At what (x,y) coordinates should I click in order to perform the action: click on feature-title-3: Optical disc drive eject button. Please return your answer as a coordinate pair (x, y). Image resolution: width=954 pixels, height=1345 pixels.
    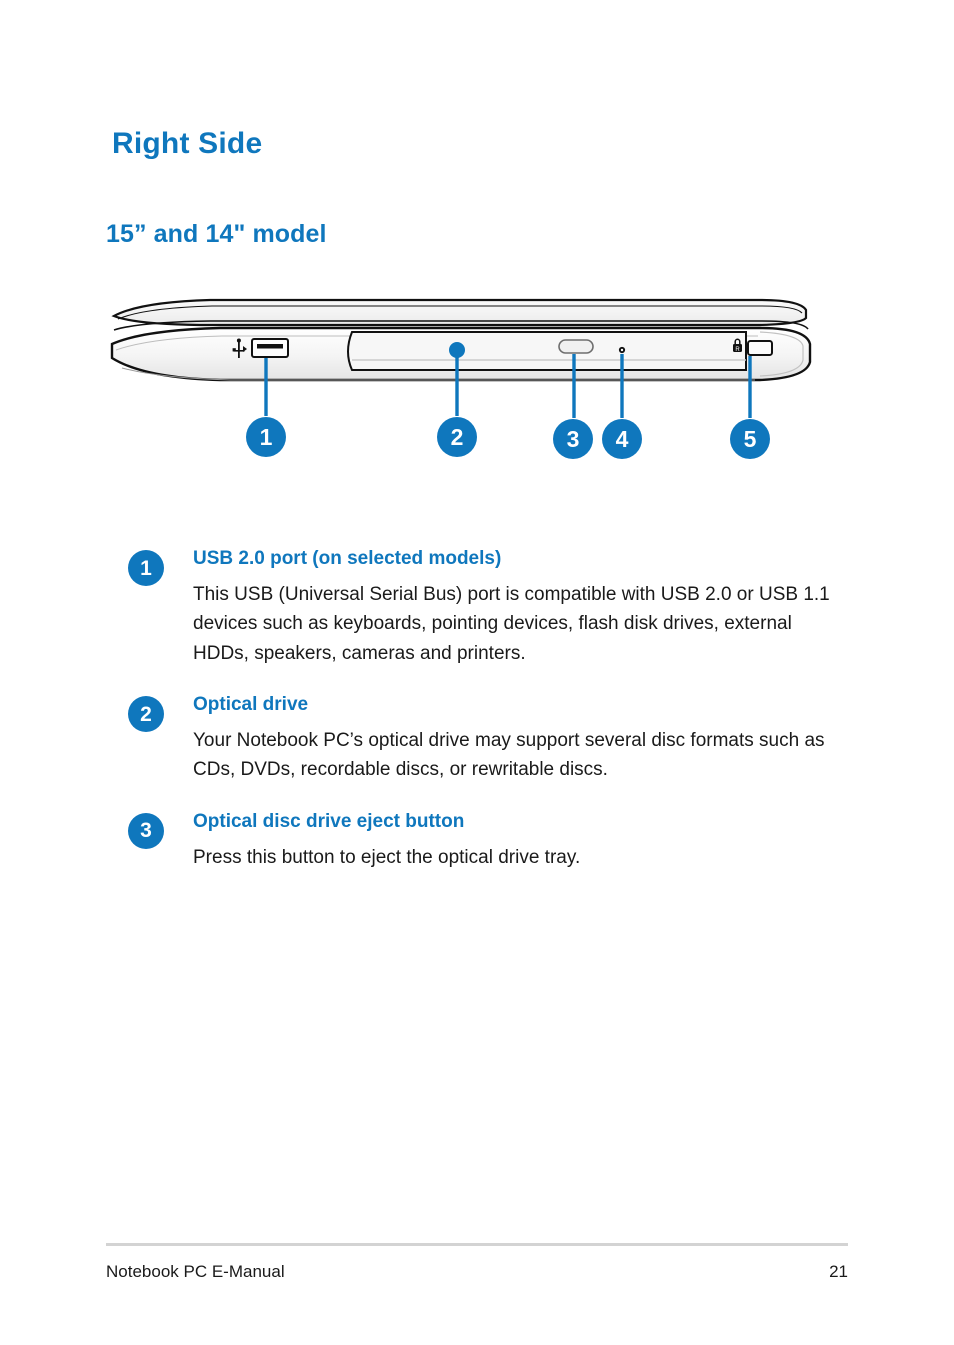
    Looking at the image, I should click on (329, 821).